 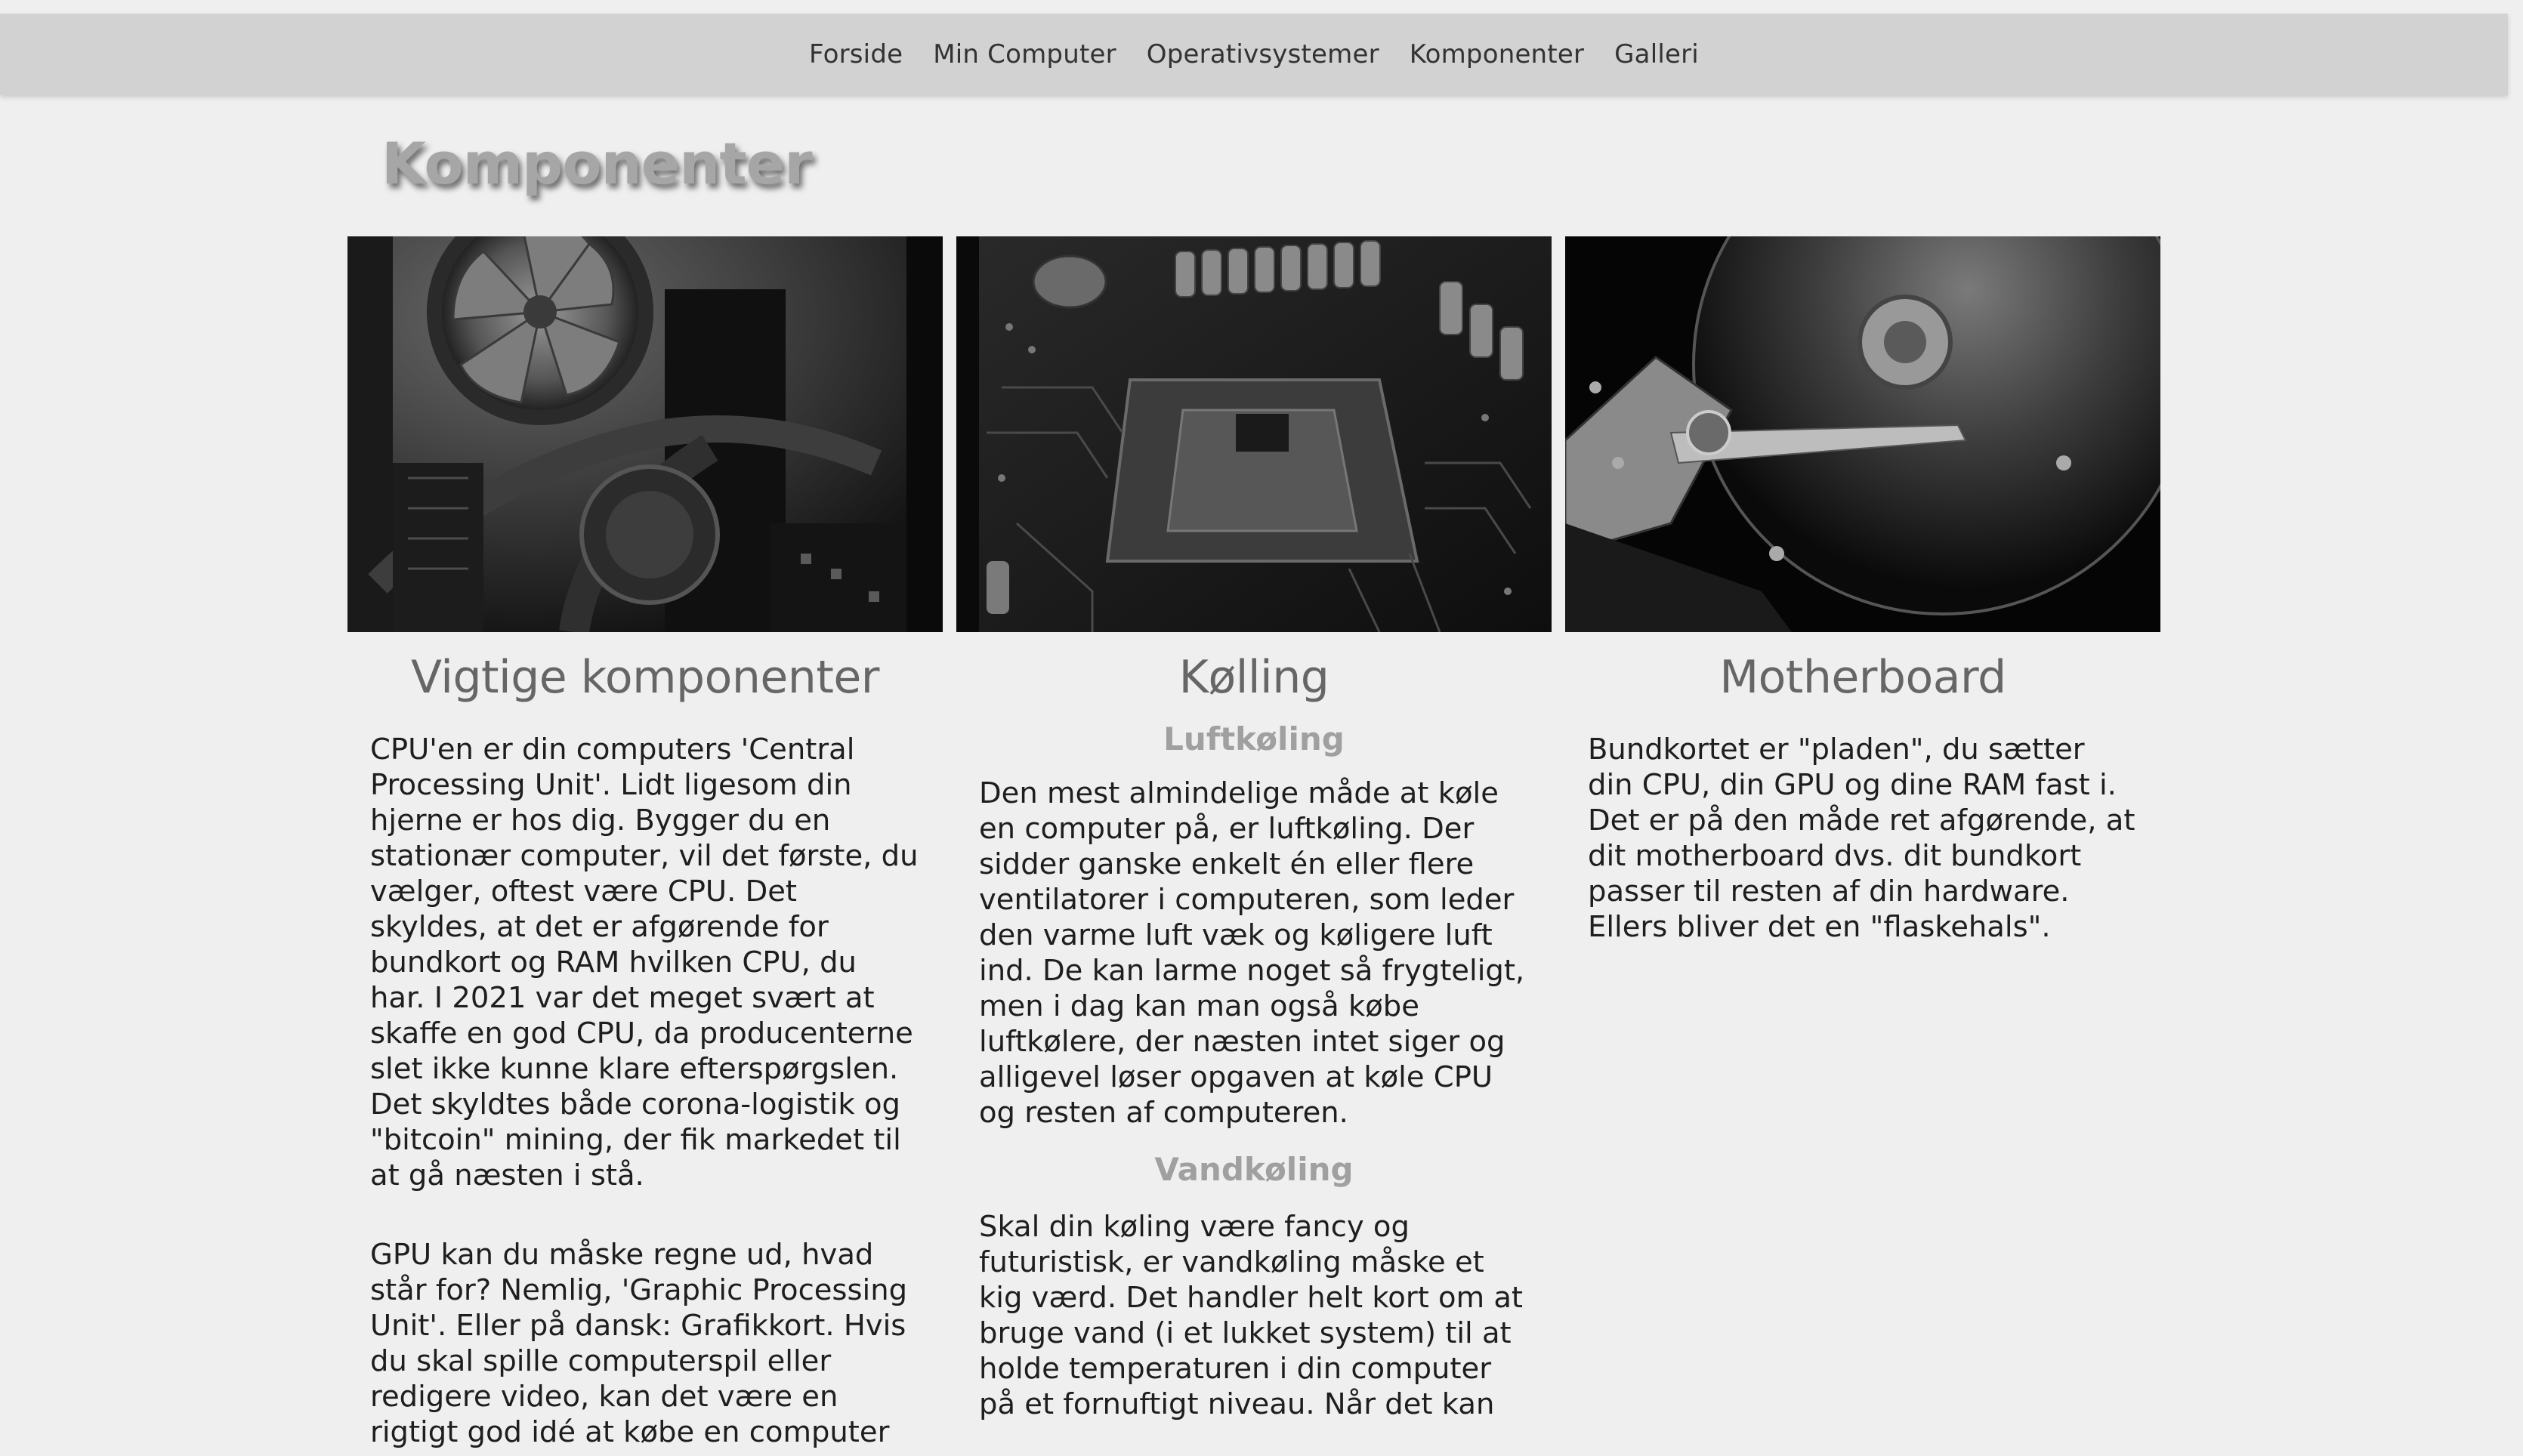 I want to click on page-scrollbar, so click(x=2517, y=728).